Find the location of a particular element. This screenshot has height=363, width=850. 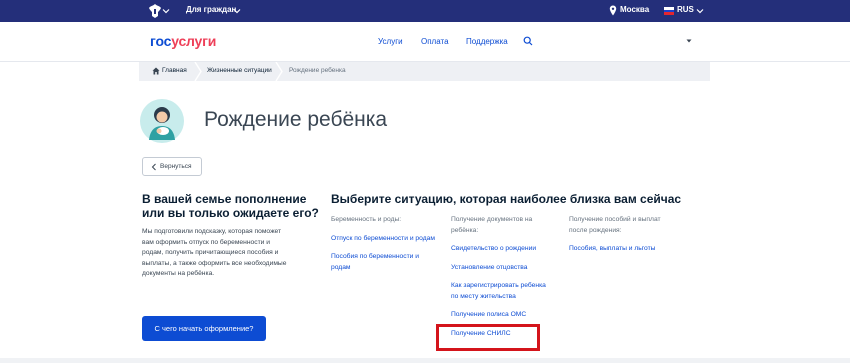

page-title: Рождение ребёнка is located at coordinates (296, 119).